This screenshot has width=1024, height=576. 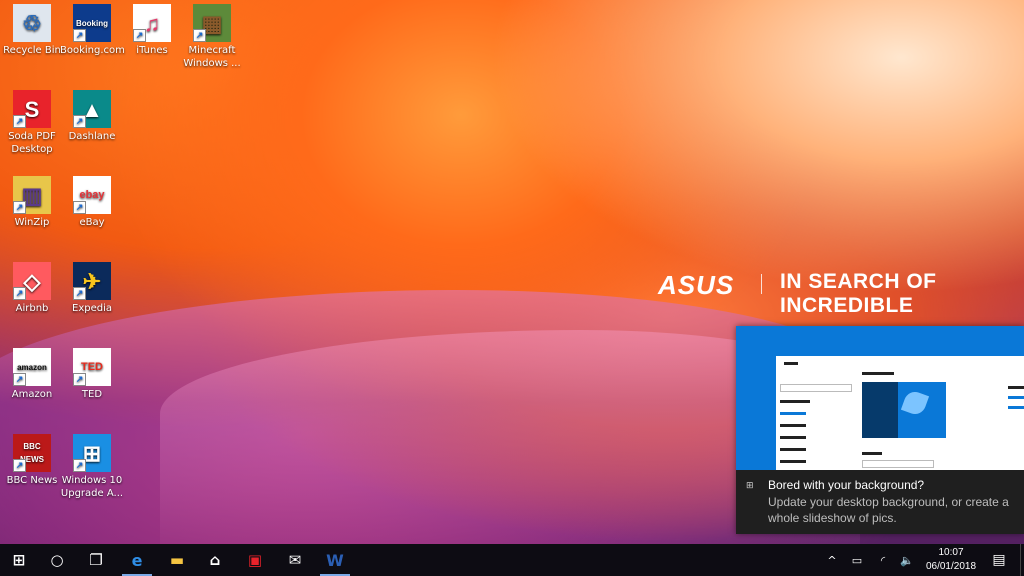 What do you see at coordinates (951, 552) in the screenshot?
I see `clock-time: 10:07` at bounding box center [951, 552].